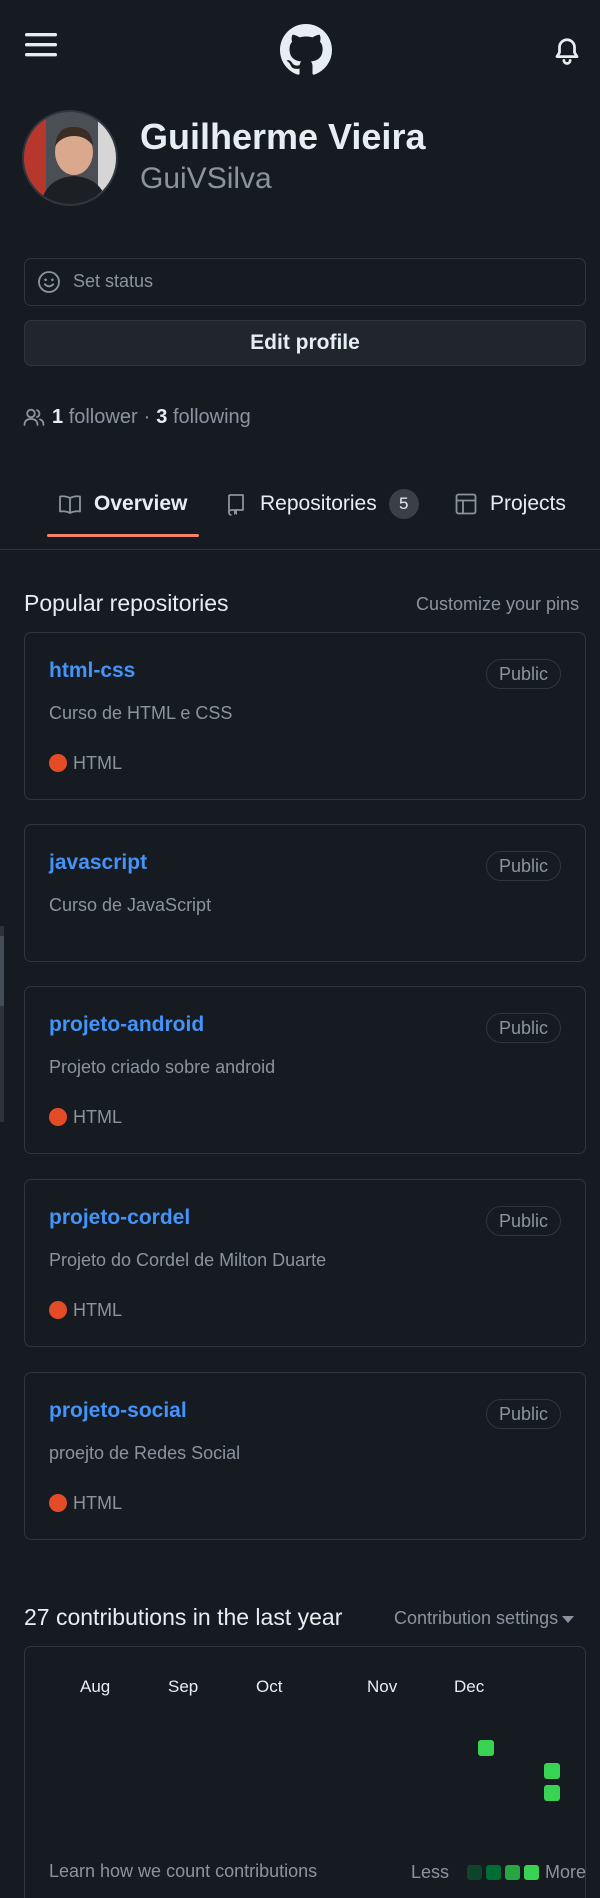 This screenshot has height=1898, width=600. What do you see at coordinates (568, 1619) in the screenshot?
I see `chevron-down-icon` at bounding box center [568, 1619].